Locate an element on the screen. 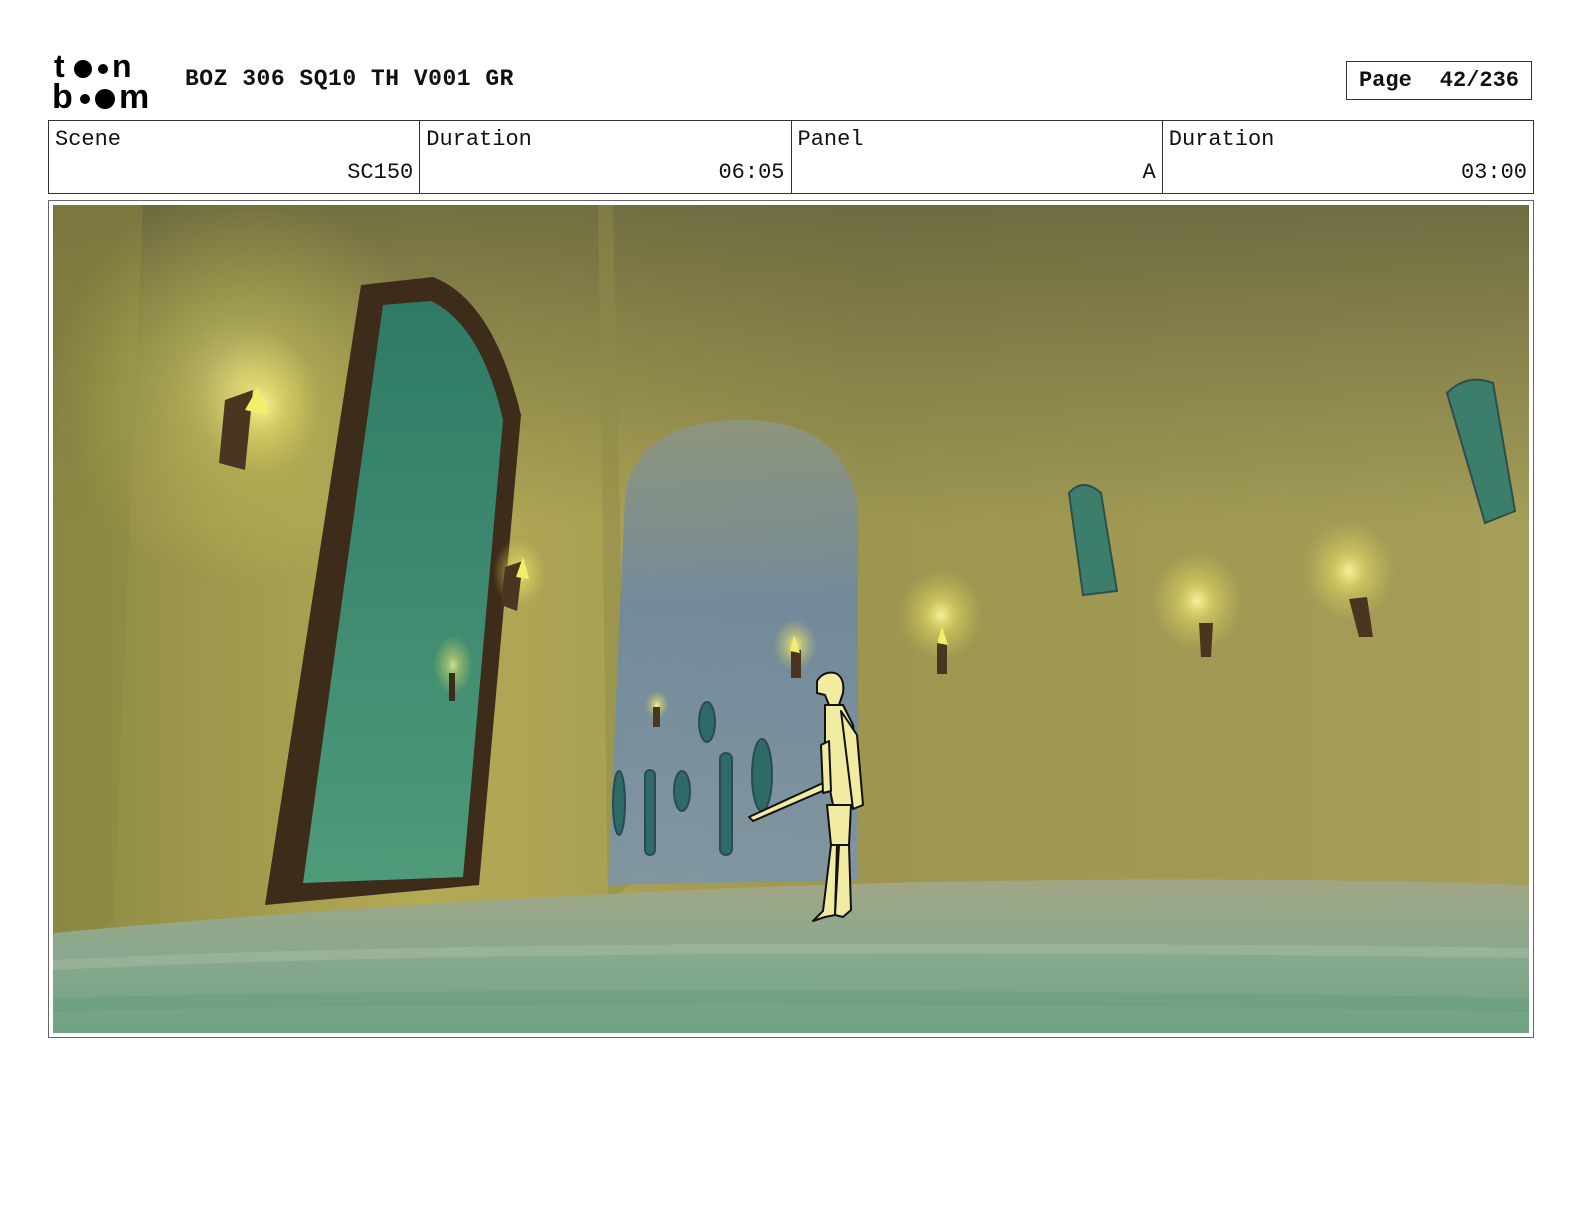 This screenshot has height=1224, width=1584. panel-duration-label: Duration is located at coordinates (1221, 139).